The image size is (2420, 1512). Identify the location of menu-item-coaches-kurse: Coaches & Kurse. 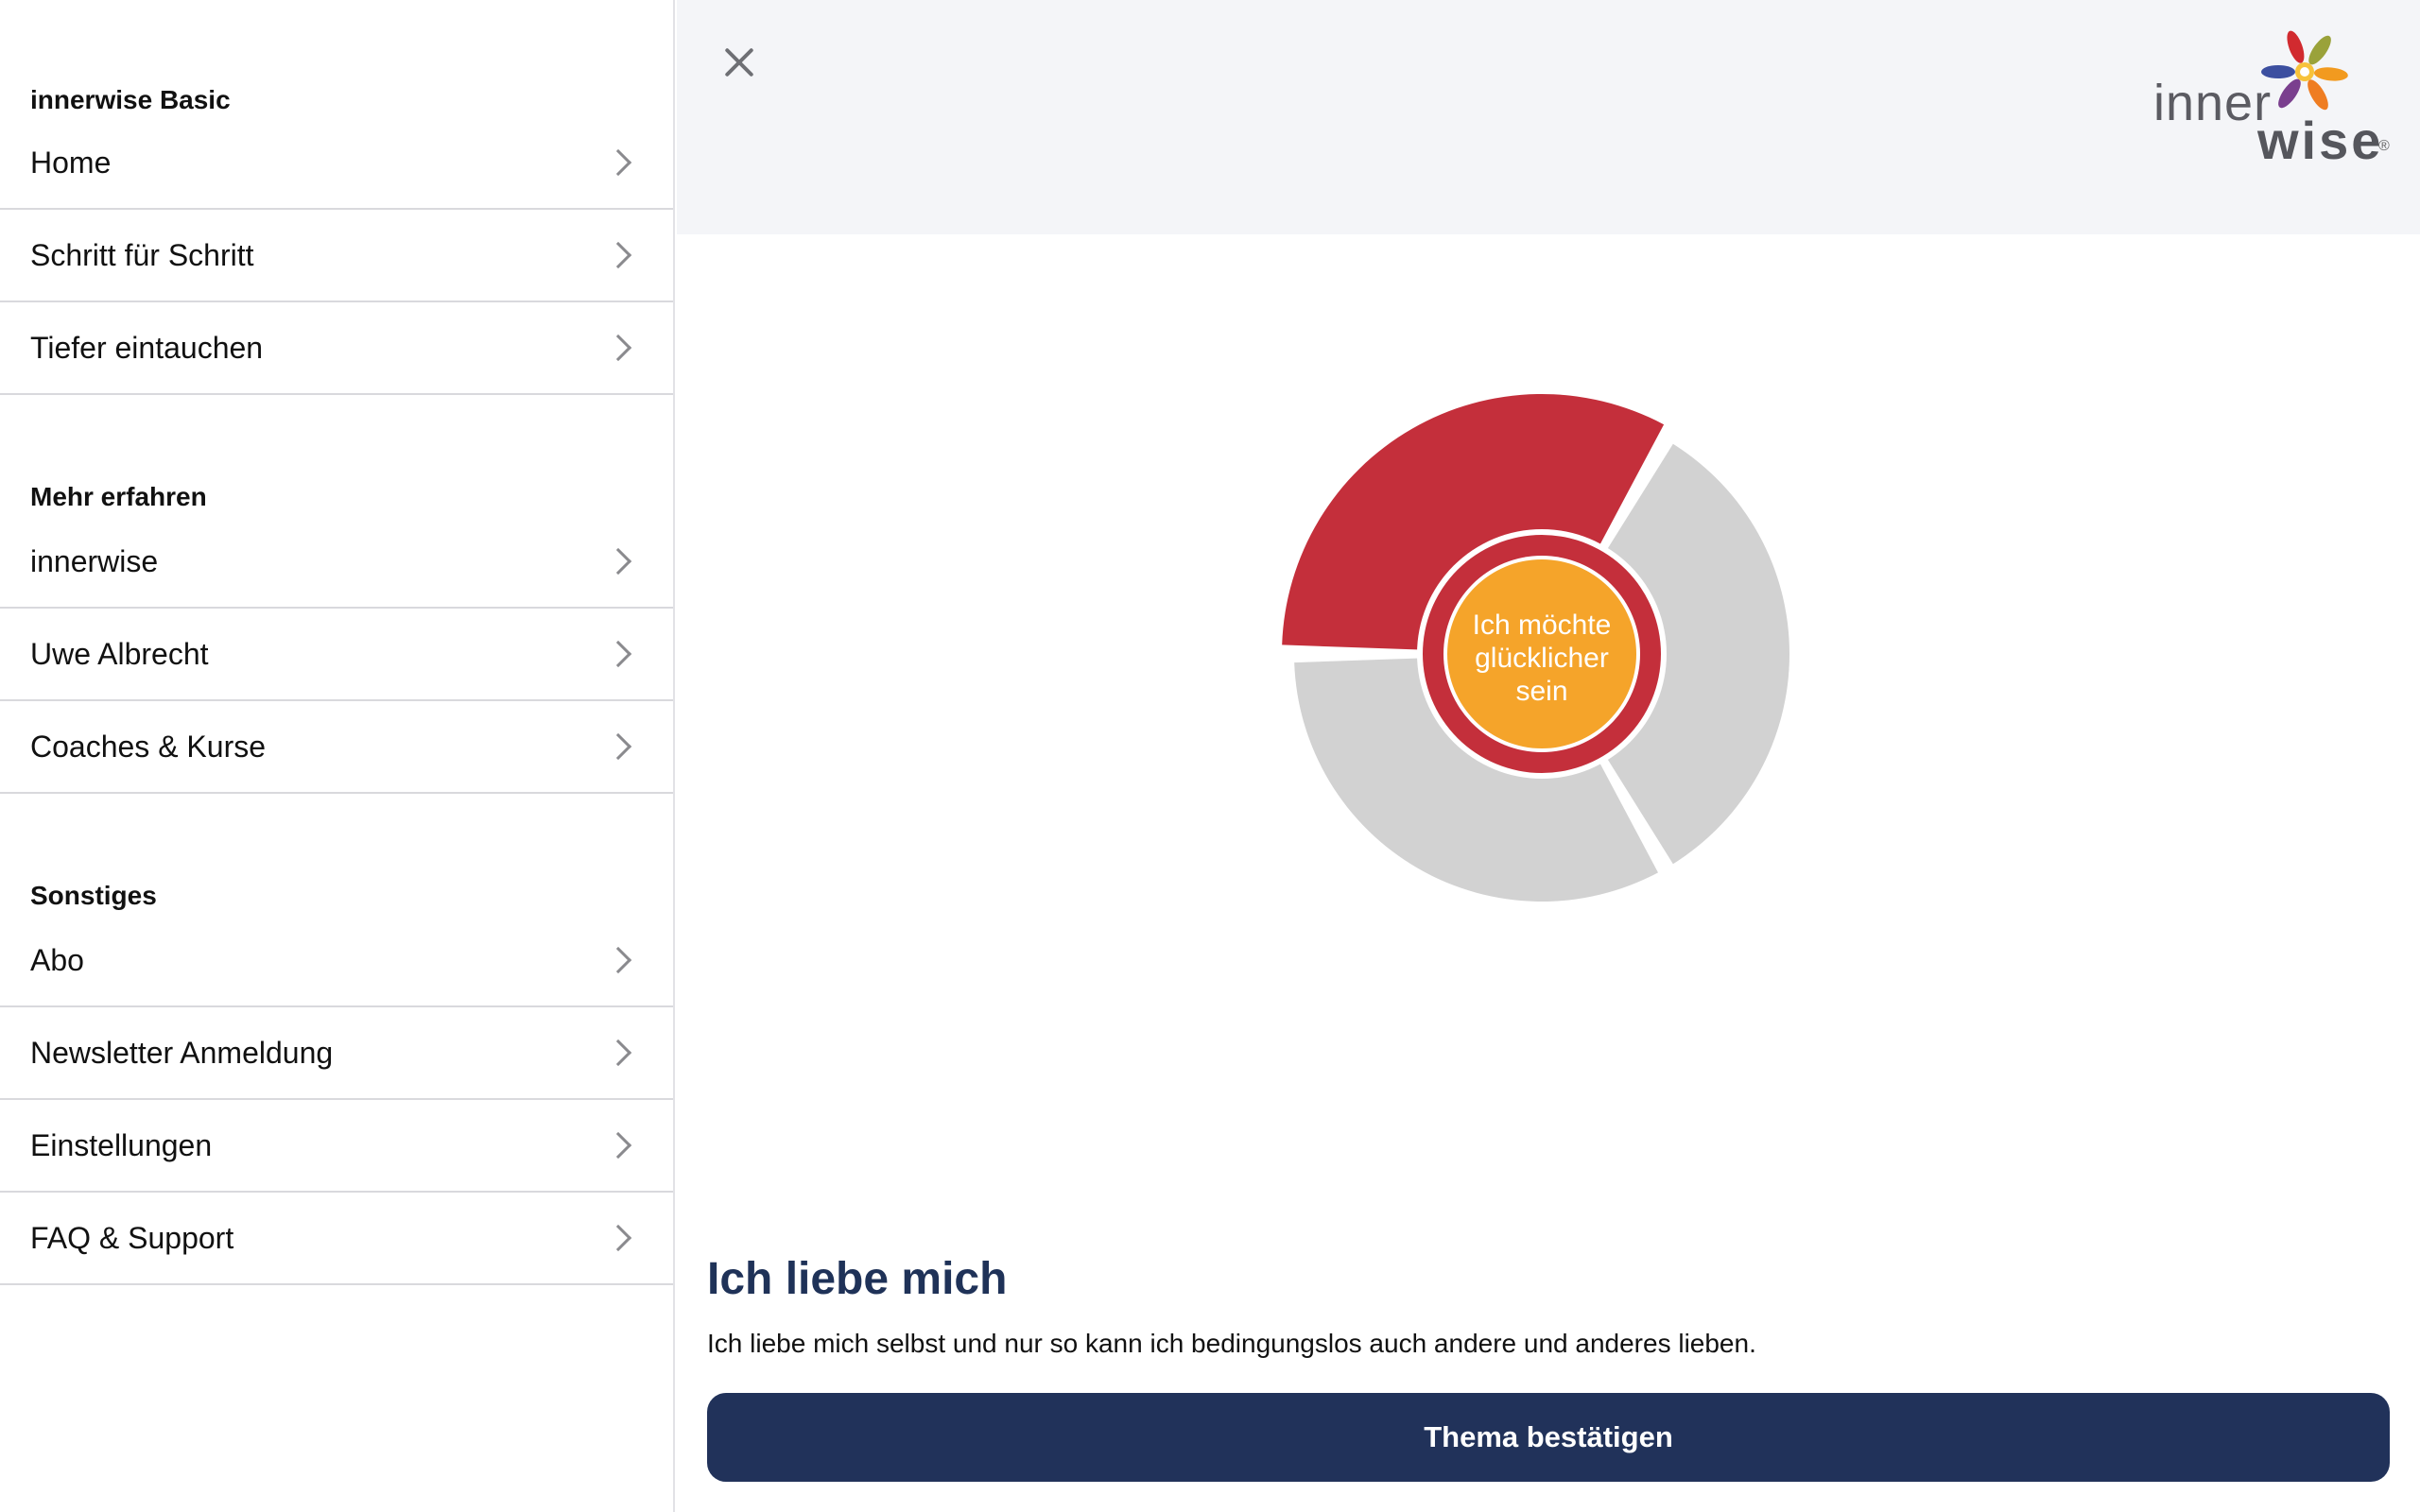
(336, 747).